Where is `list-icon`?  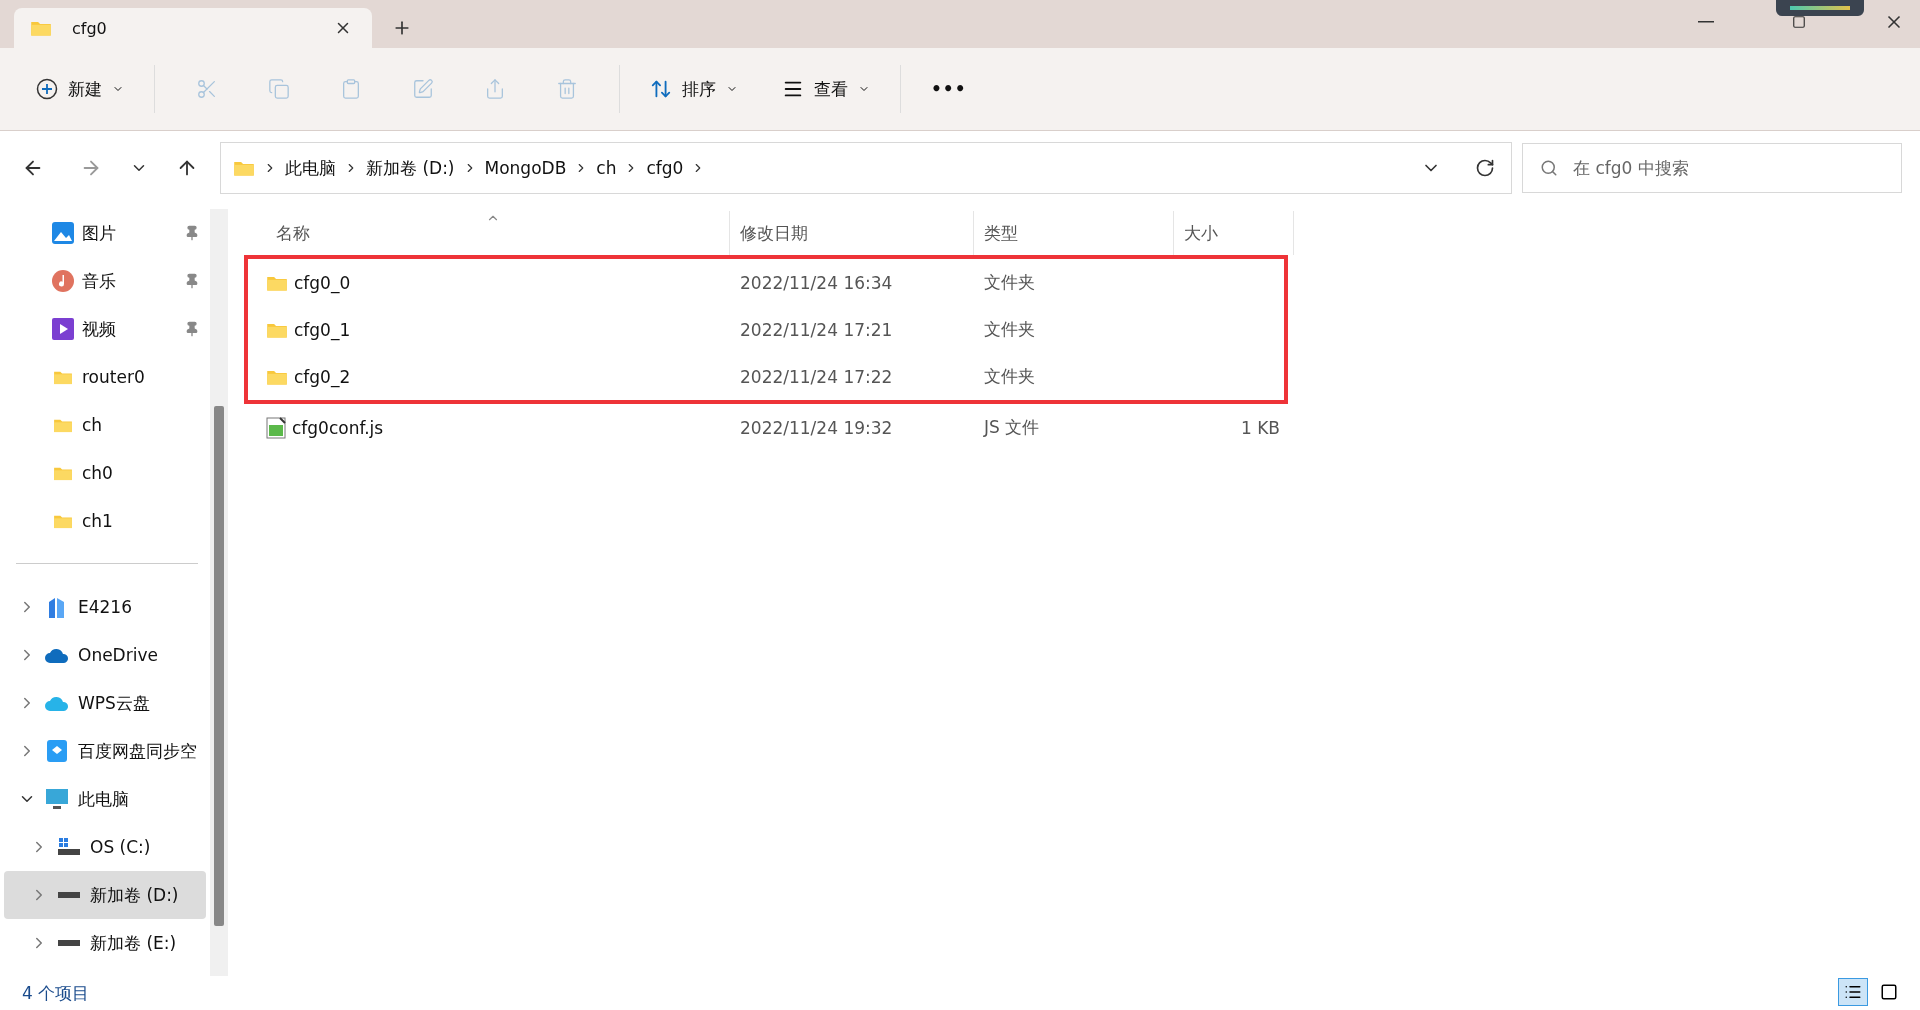 list-icon is located at coordinates (1853, 992).